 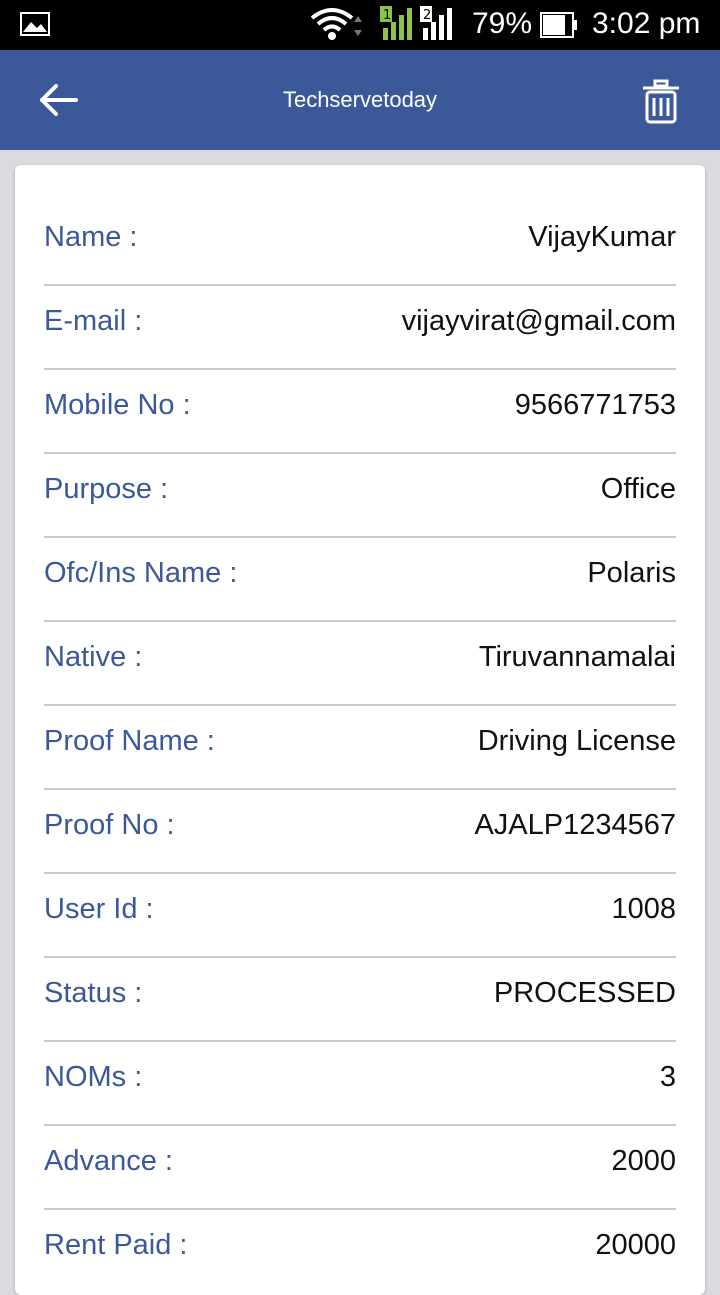 I want to click on detail-label: E-mail :, so click(x=93, y=321).